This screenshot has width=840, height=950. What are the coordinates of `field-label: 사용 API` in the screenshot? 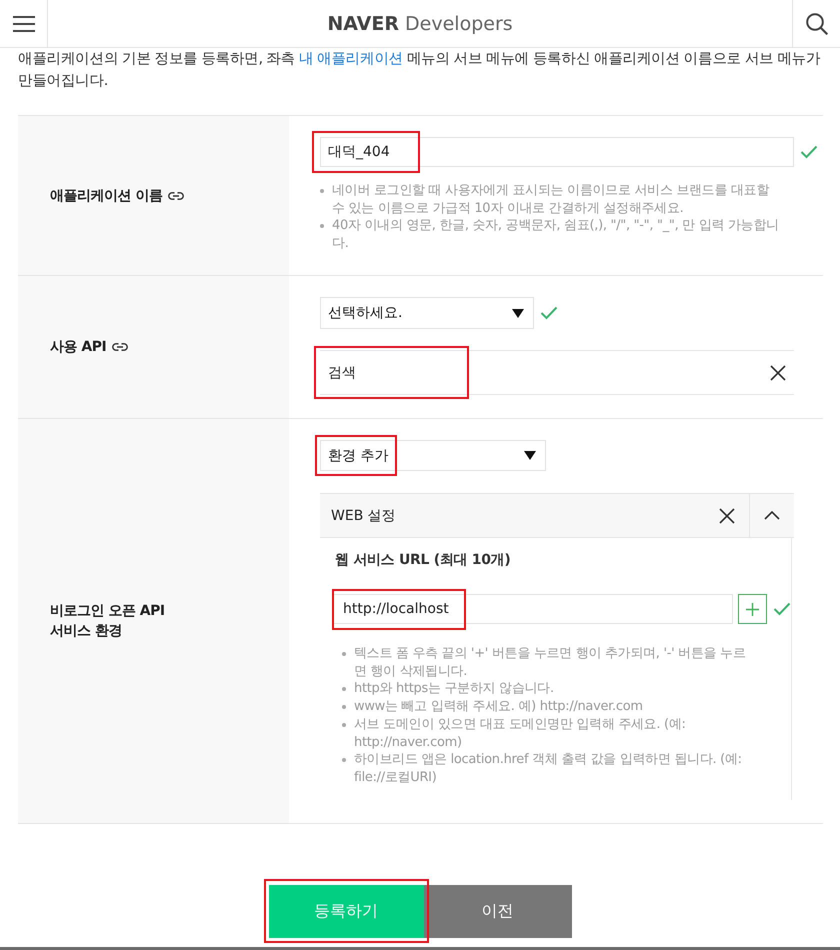 It's located at (78, 347).